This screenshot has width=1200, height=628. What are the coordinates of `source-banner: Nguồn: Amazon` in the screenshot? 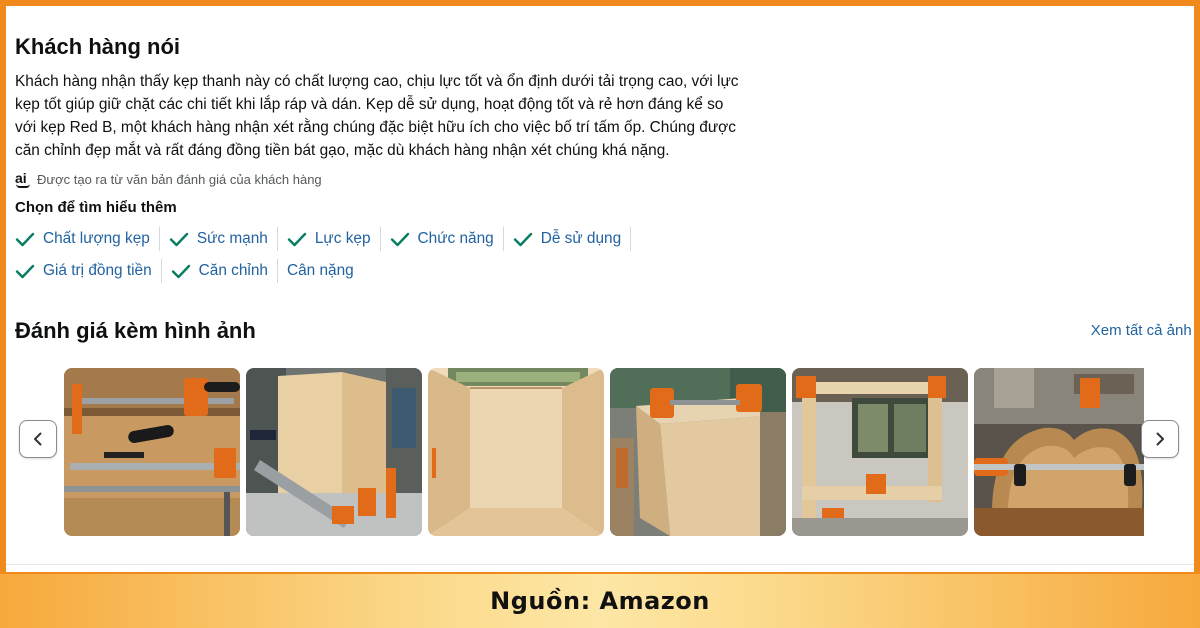 It's located at (600, 601).